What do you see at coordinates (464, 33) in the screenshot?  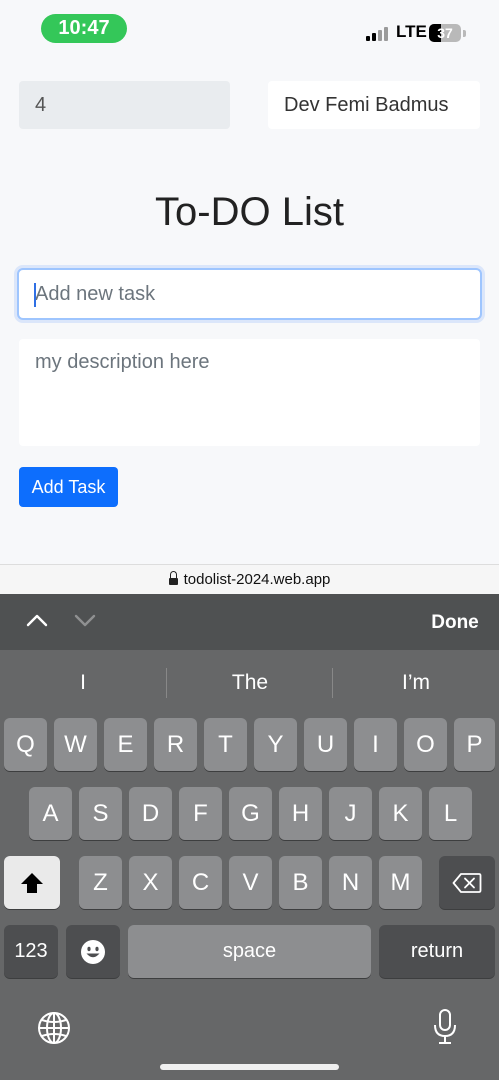 I see `battery-nub` at bounding box center [464, 33].